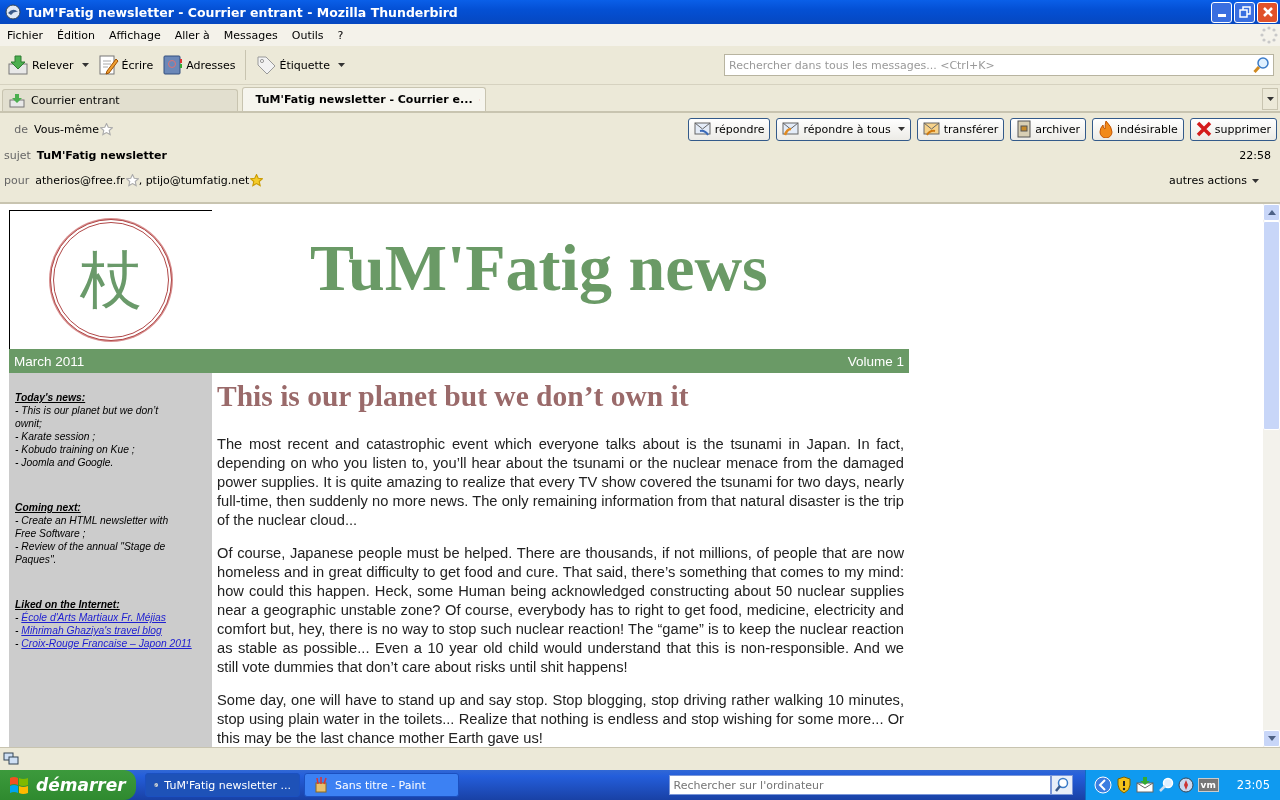  I want to click on restore-icon, so click(1244, 12).